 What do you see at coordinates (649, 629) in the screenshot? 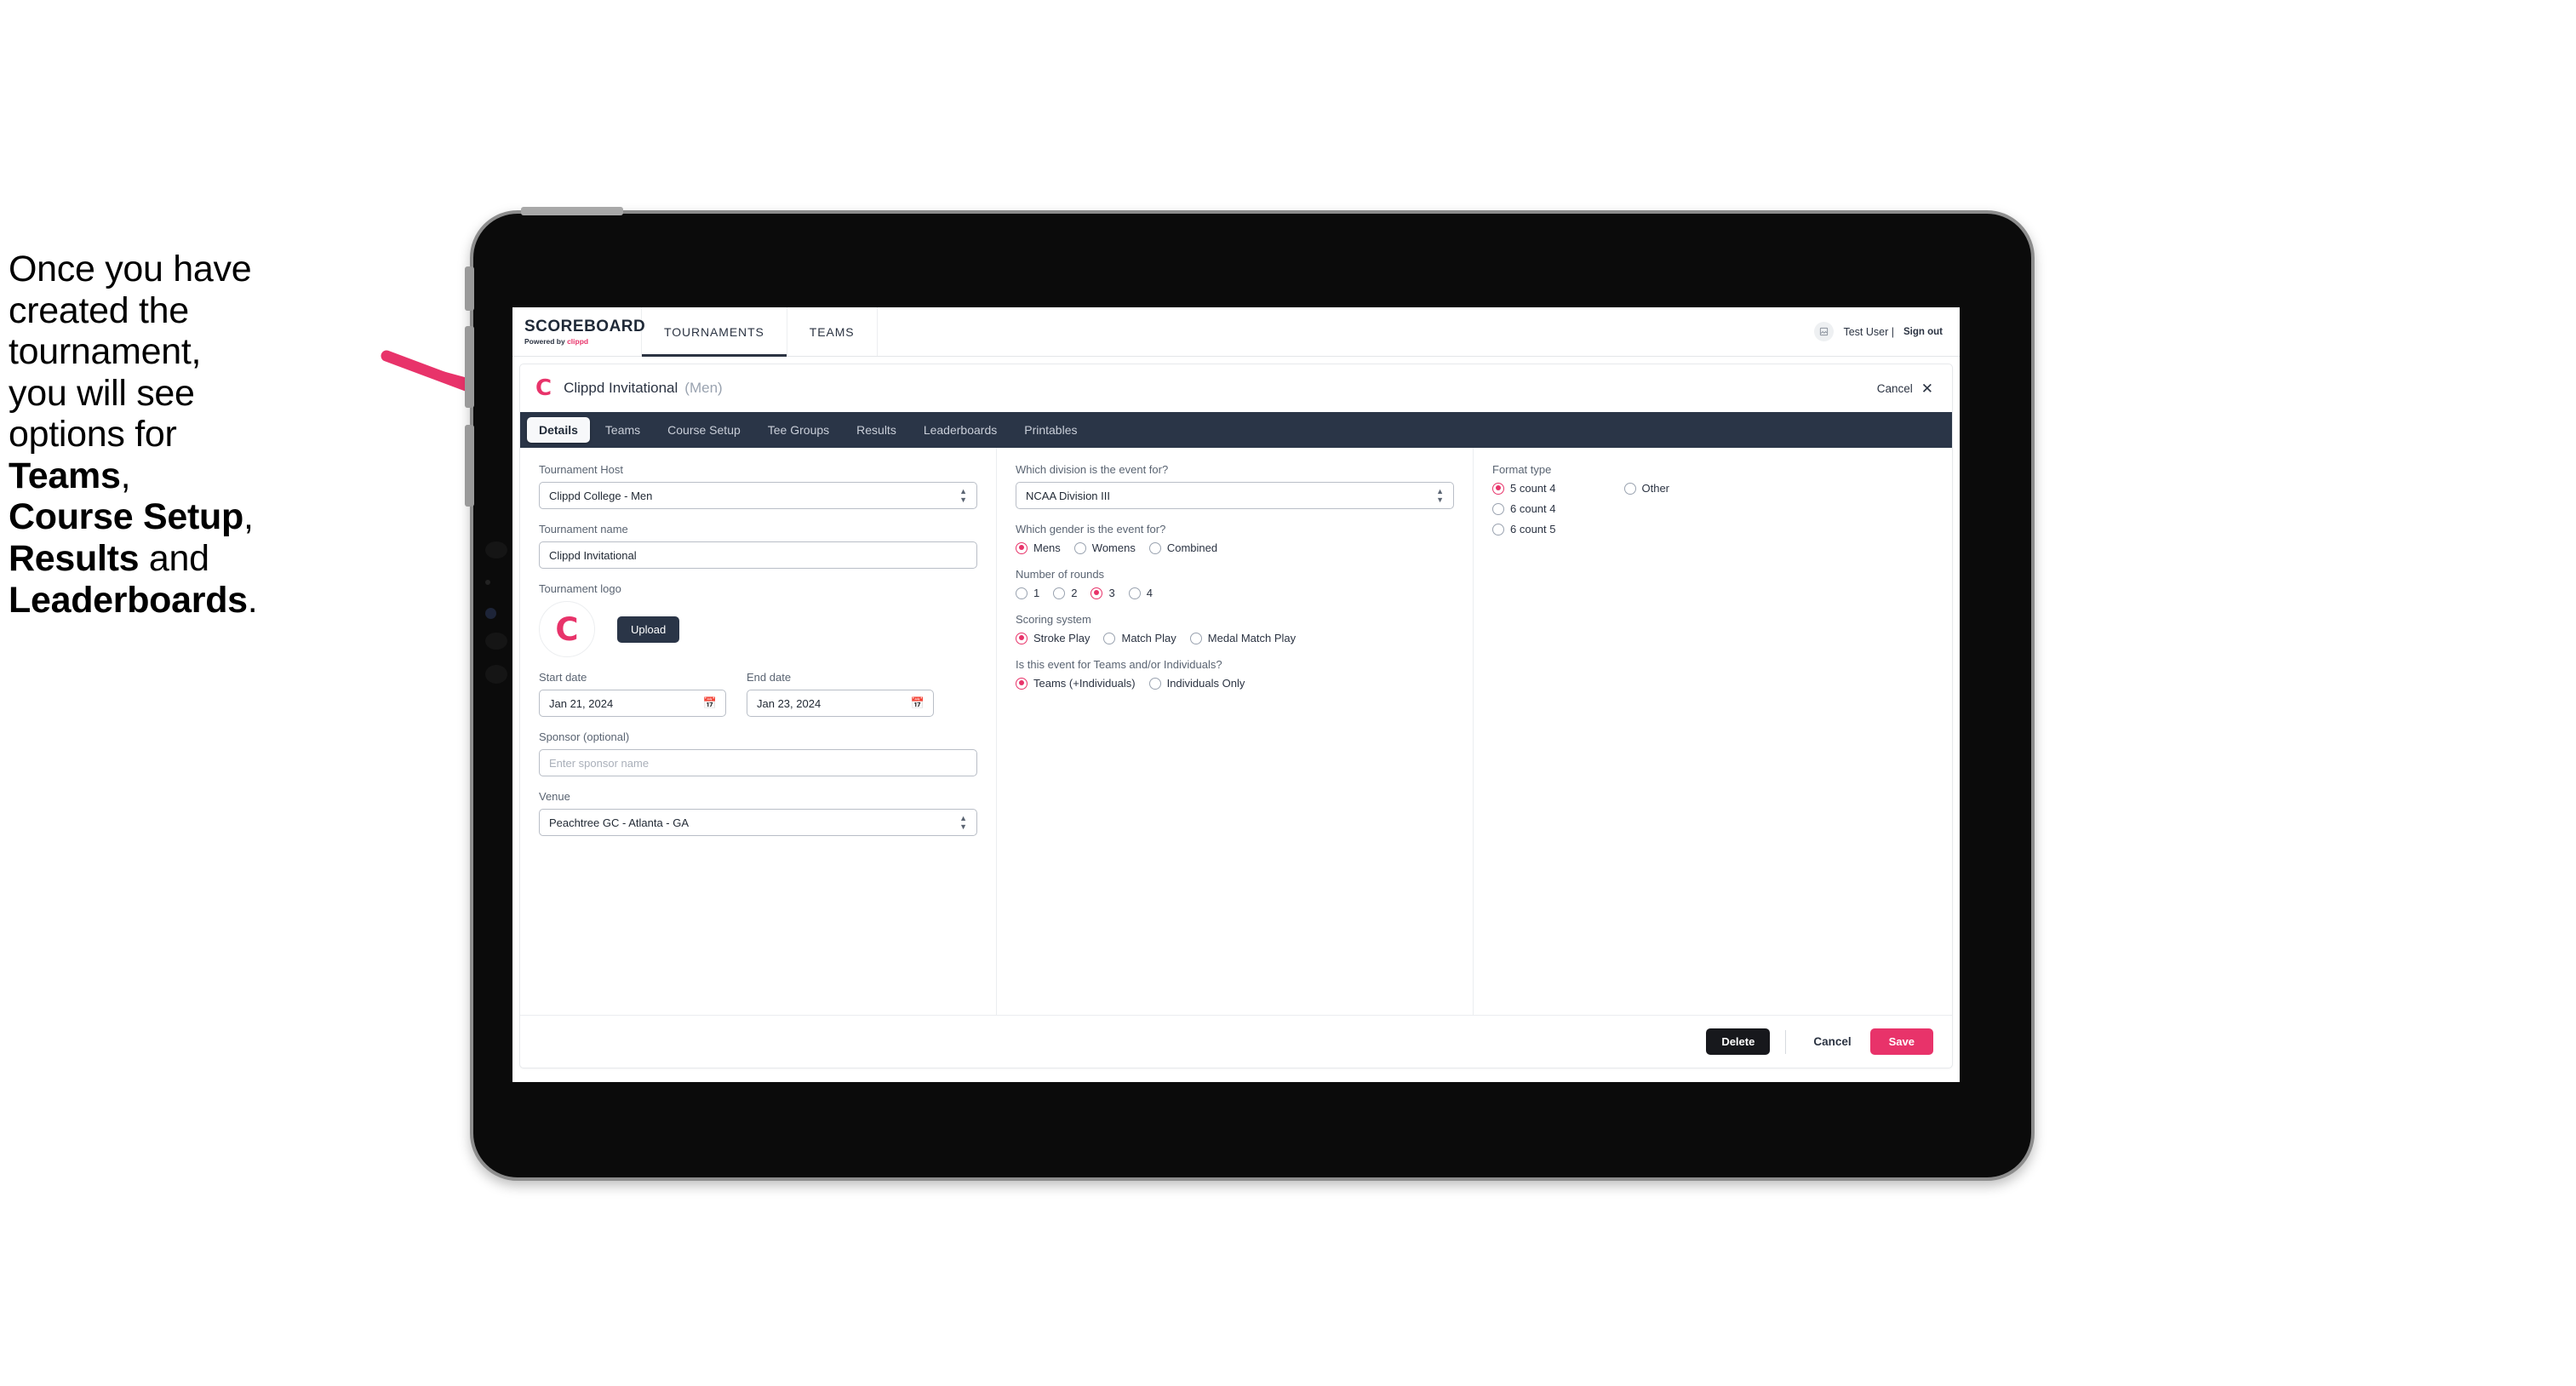
I see `upload-logo-button: Upload` at bounding box center [649, 629].